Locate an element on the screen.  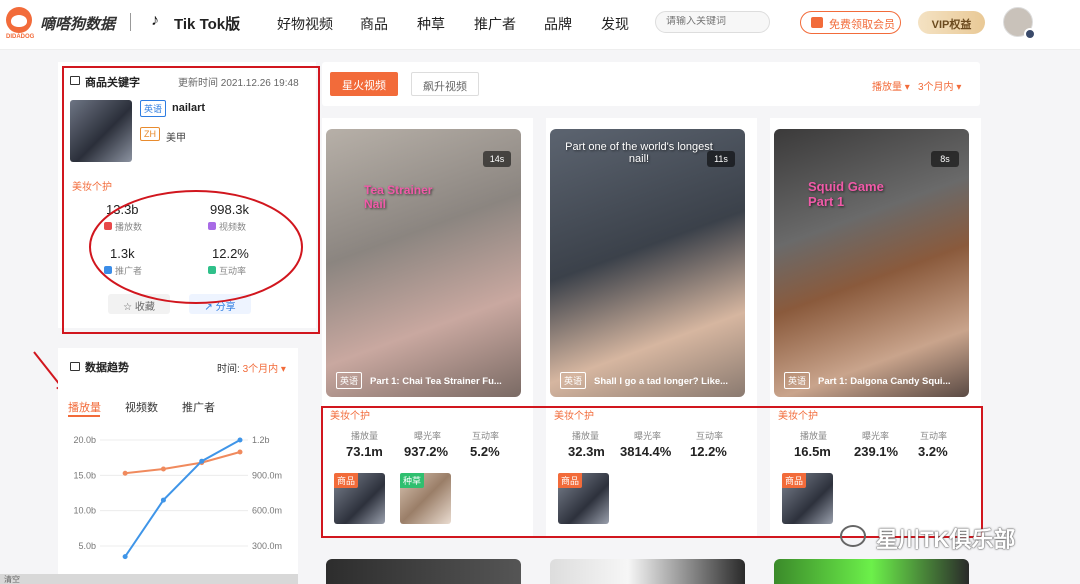
video-overlay-text: Squid Game Part 1 is located at coordinates (846, 194).